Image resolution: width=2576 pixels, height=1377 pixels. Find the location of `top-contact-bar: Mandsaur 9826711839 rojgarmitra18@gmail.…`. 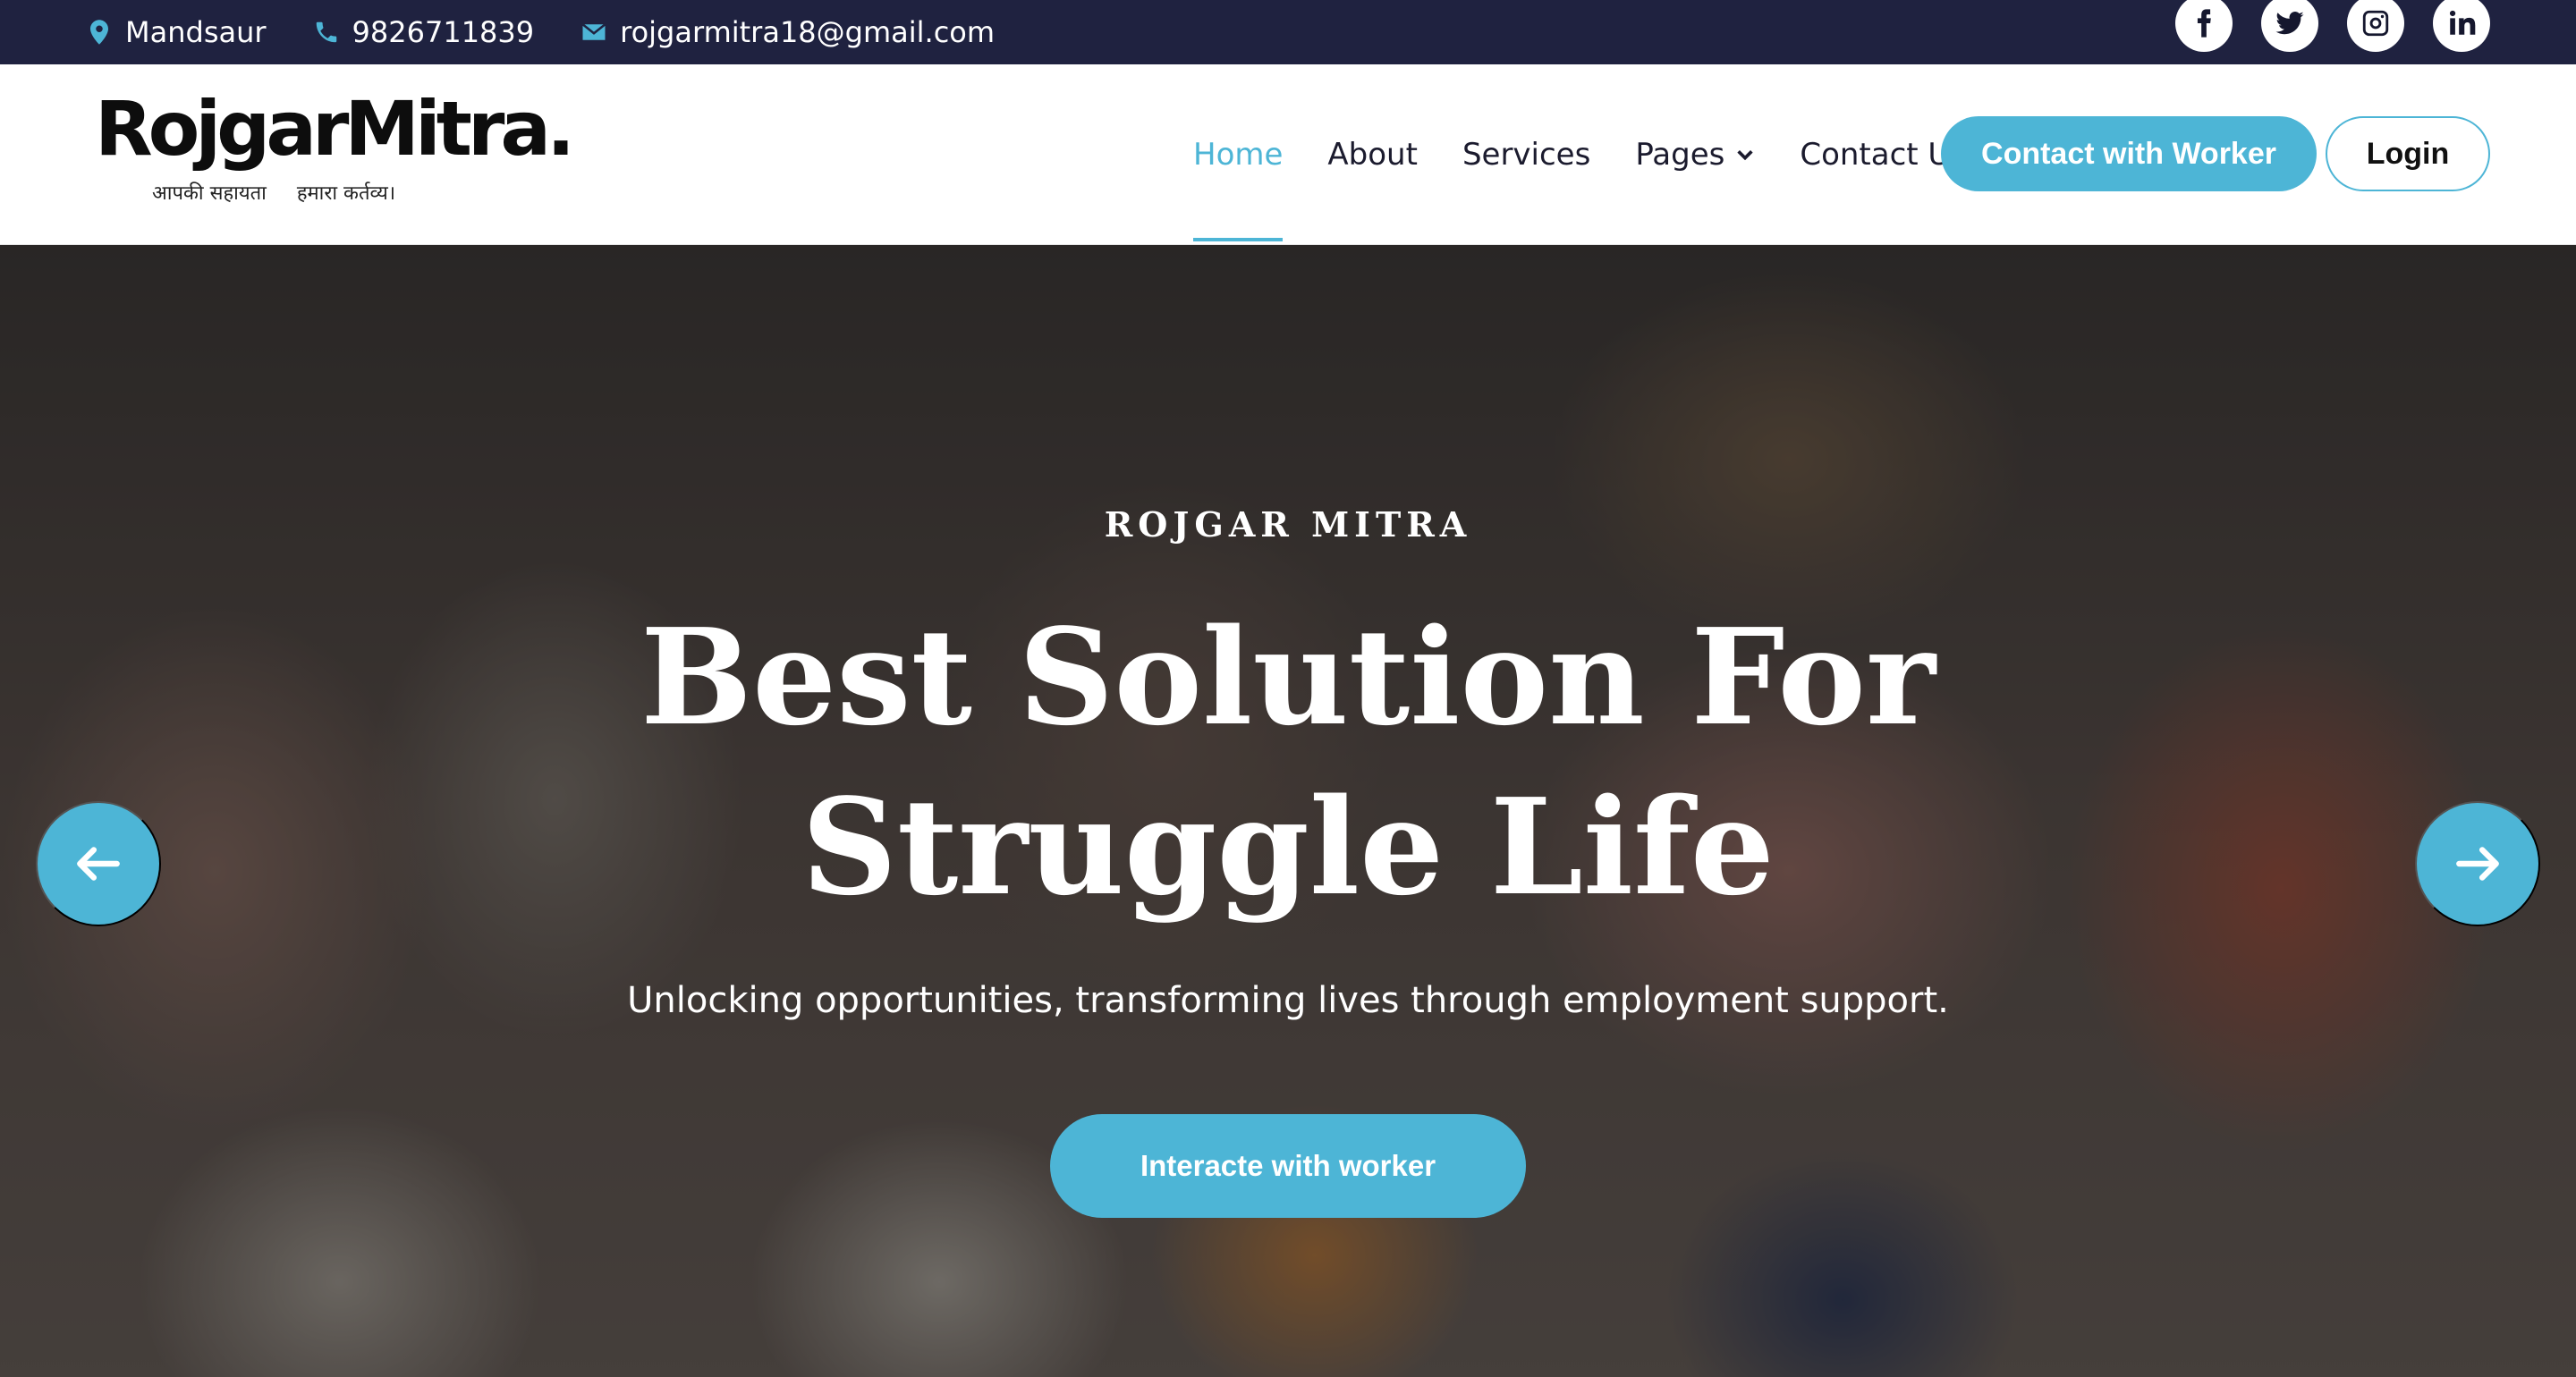

top-contact-bar: Mandsaur 9826711839 rojgarmitra18@gmail.… is located at coordinates (1288, 32).